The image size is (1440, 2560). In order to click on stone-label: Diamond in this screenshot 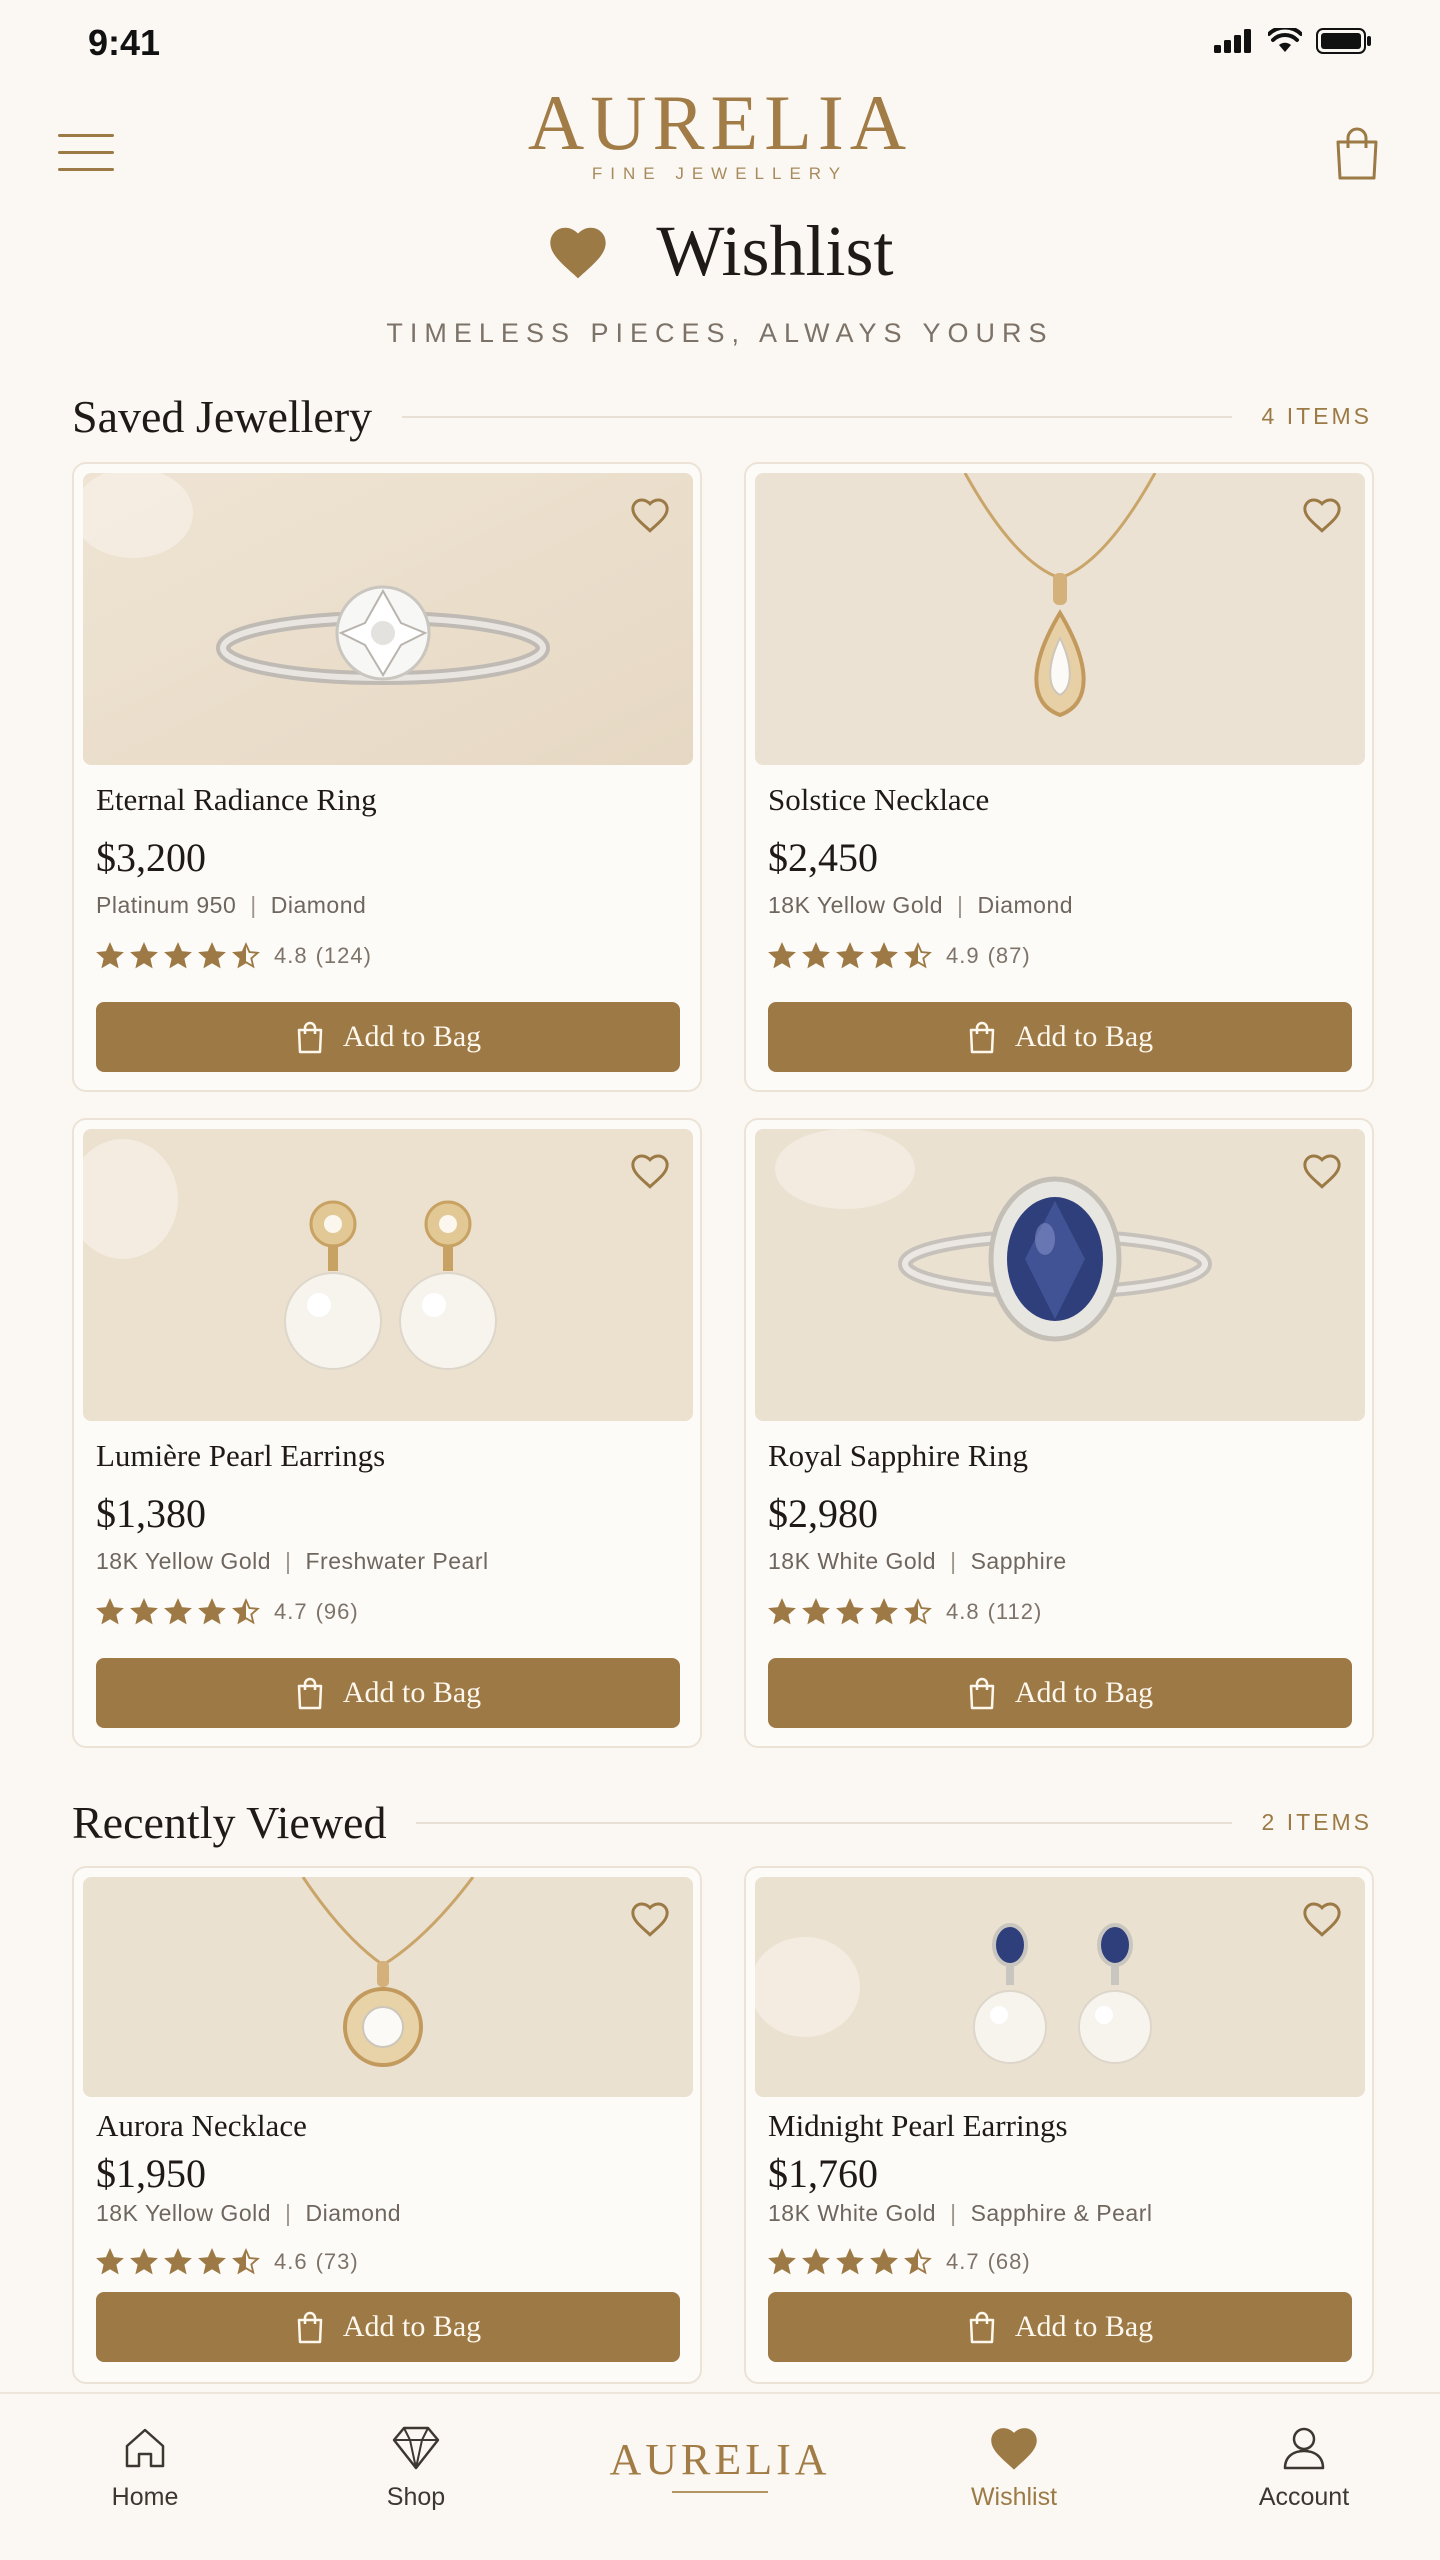, I will do `click(353, 2213)`.